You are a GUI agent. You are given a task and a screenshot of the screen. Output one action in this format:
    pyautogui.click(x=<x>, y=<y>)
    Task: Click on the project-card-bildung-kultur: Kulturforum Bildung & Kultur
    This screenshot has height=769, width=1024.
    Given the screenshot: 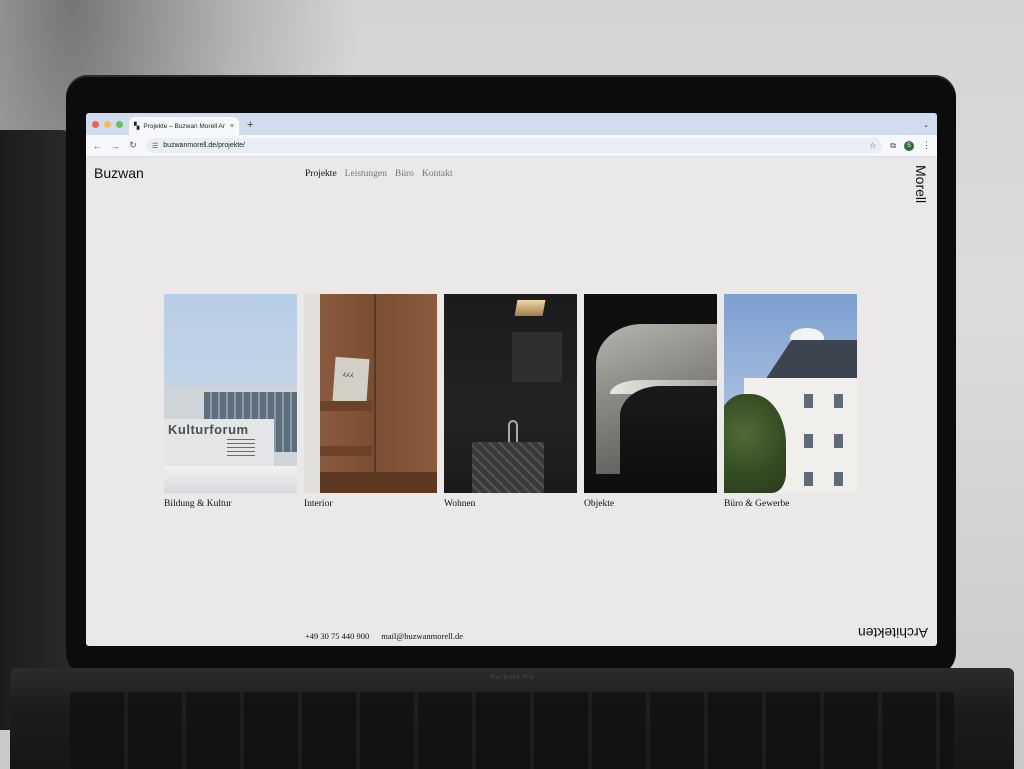 What is the action you would take?
    pyautogui.click(x=230, y=401)
    